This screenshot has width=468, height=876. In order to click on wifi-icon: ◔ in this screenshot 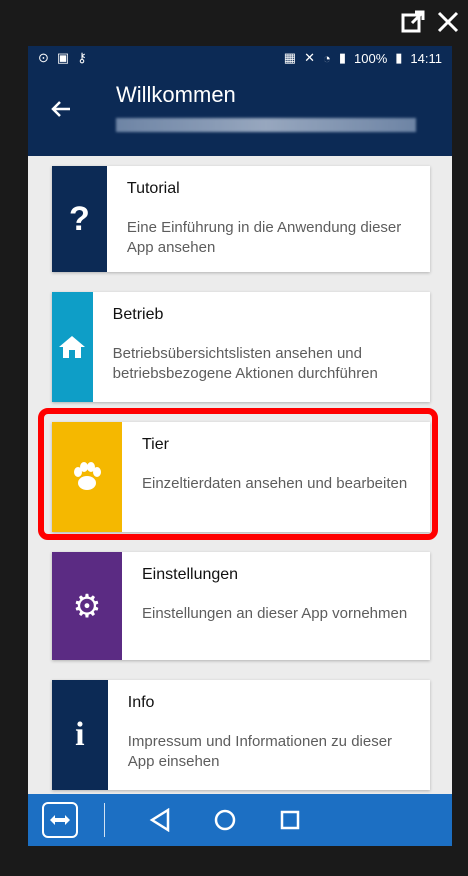, I will do `click(327, 58)`.